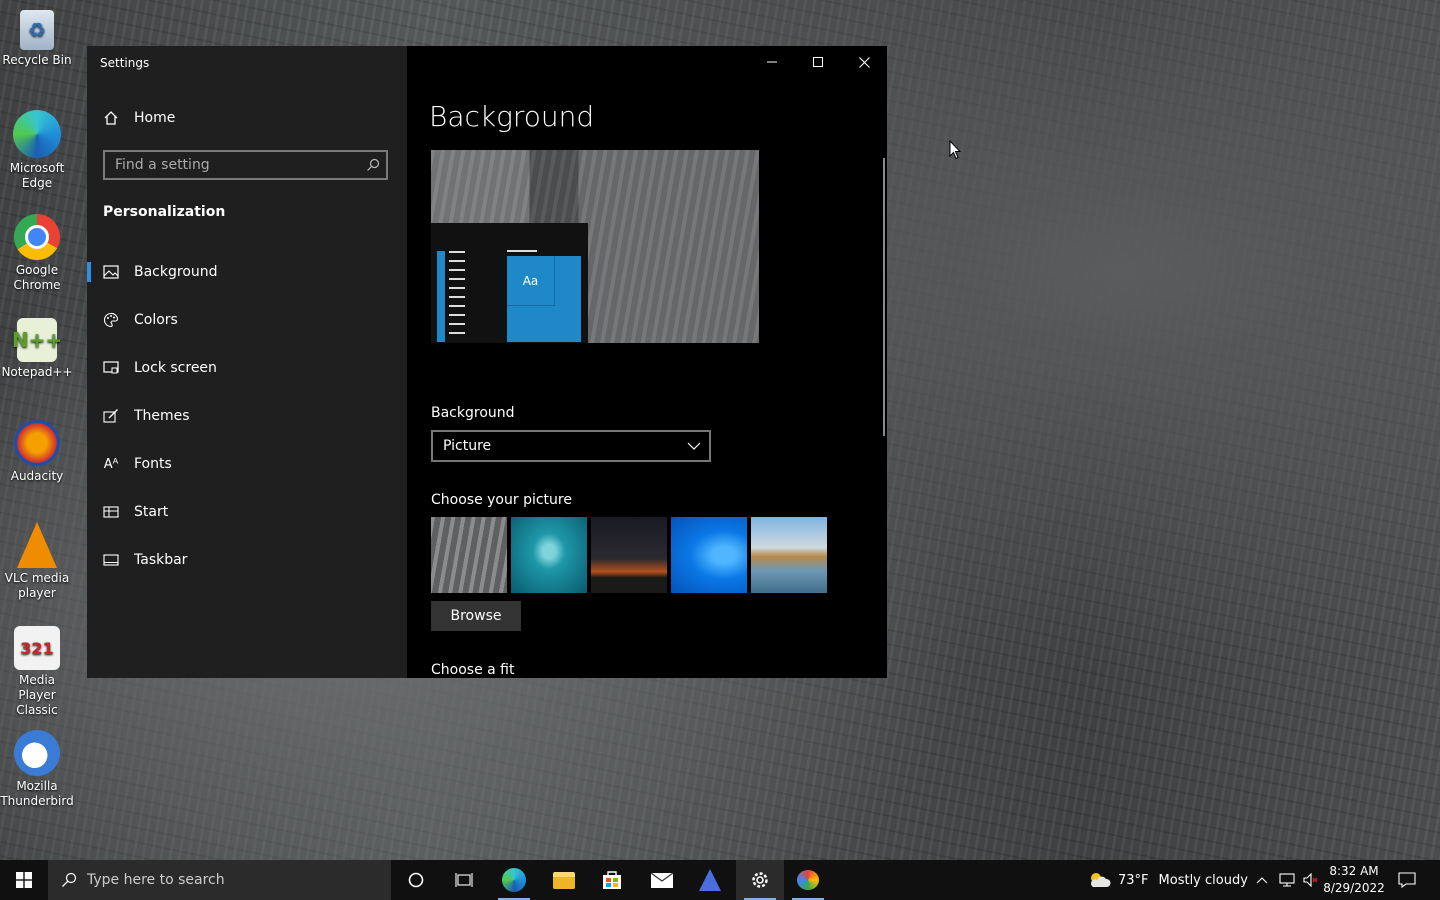 This screenshot has width=1440, height=900. I want to click on nav-item-label: Themes, so click(162, 416).